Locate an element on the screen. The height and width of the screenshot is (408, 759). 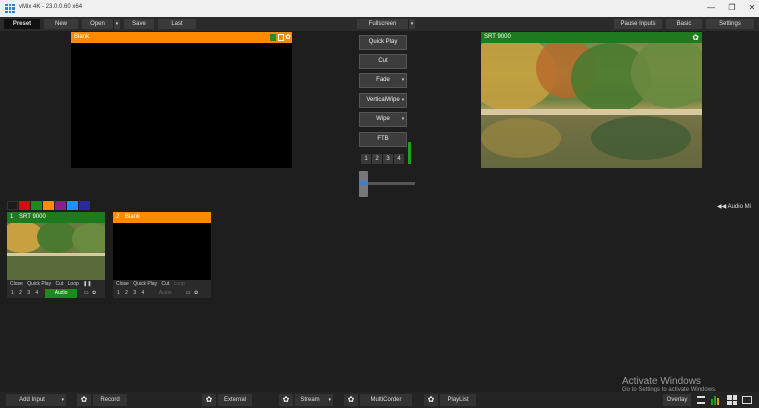
input-1-quick-play-button: Quick Play is located at coordinates (39, 284).